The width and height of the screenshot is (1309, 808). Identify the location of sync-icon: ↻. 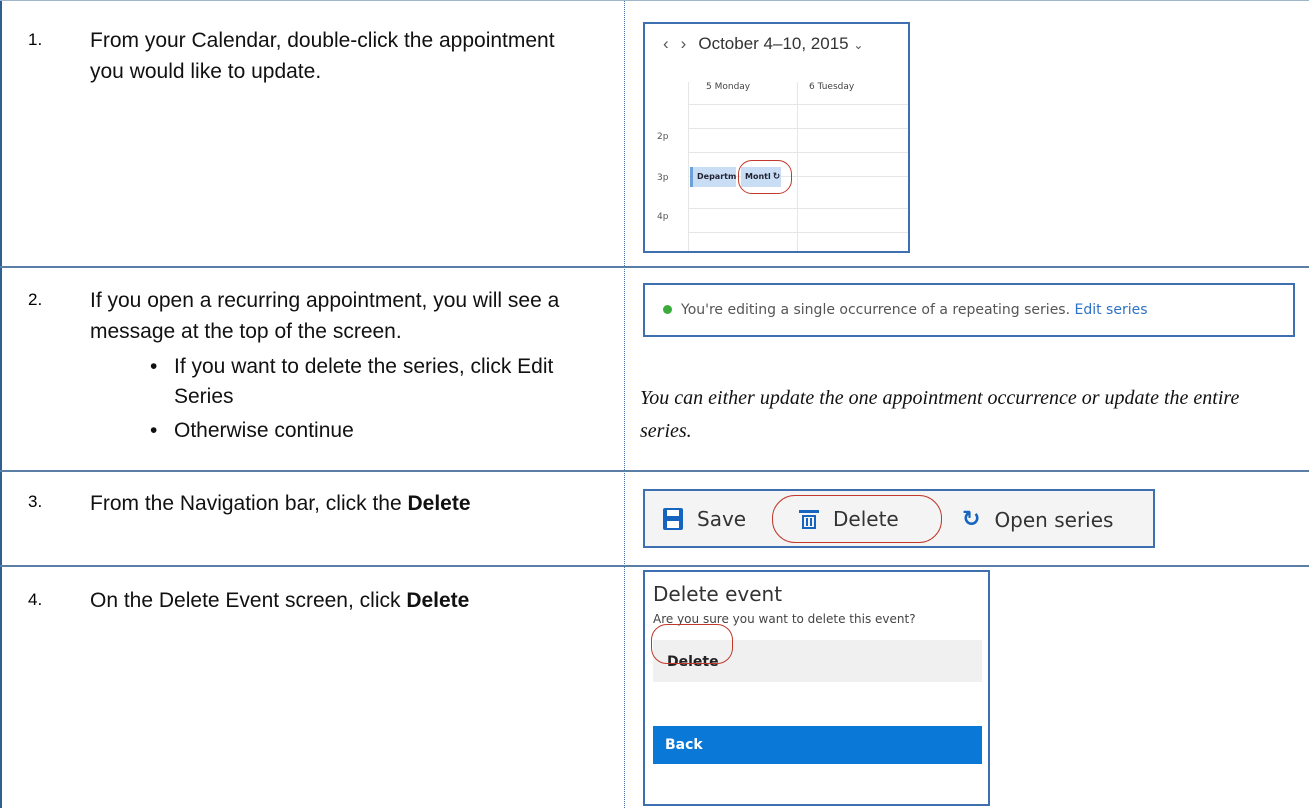
(971, 519).